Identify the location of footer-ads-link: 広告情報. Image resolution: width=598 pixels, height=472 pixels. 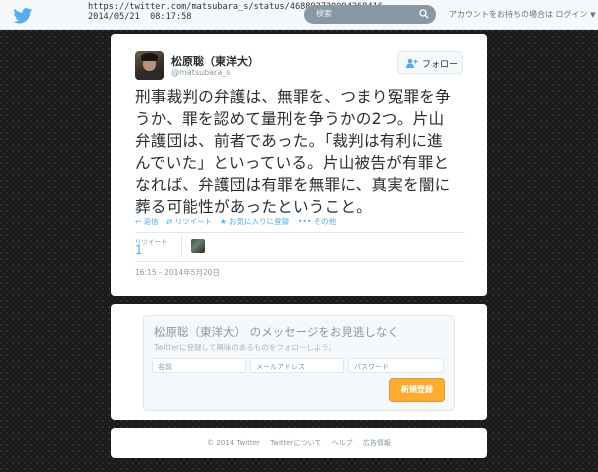
(377, 443).